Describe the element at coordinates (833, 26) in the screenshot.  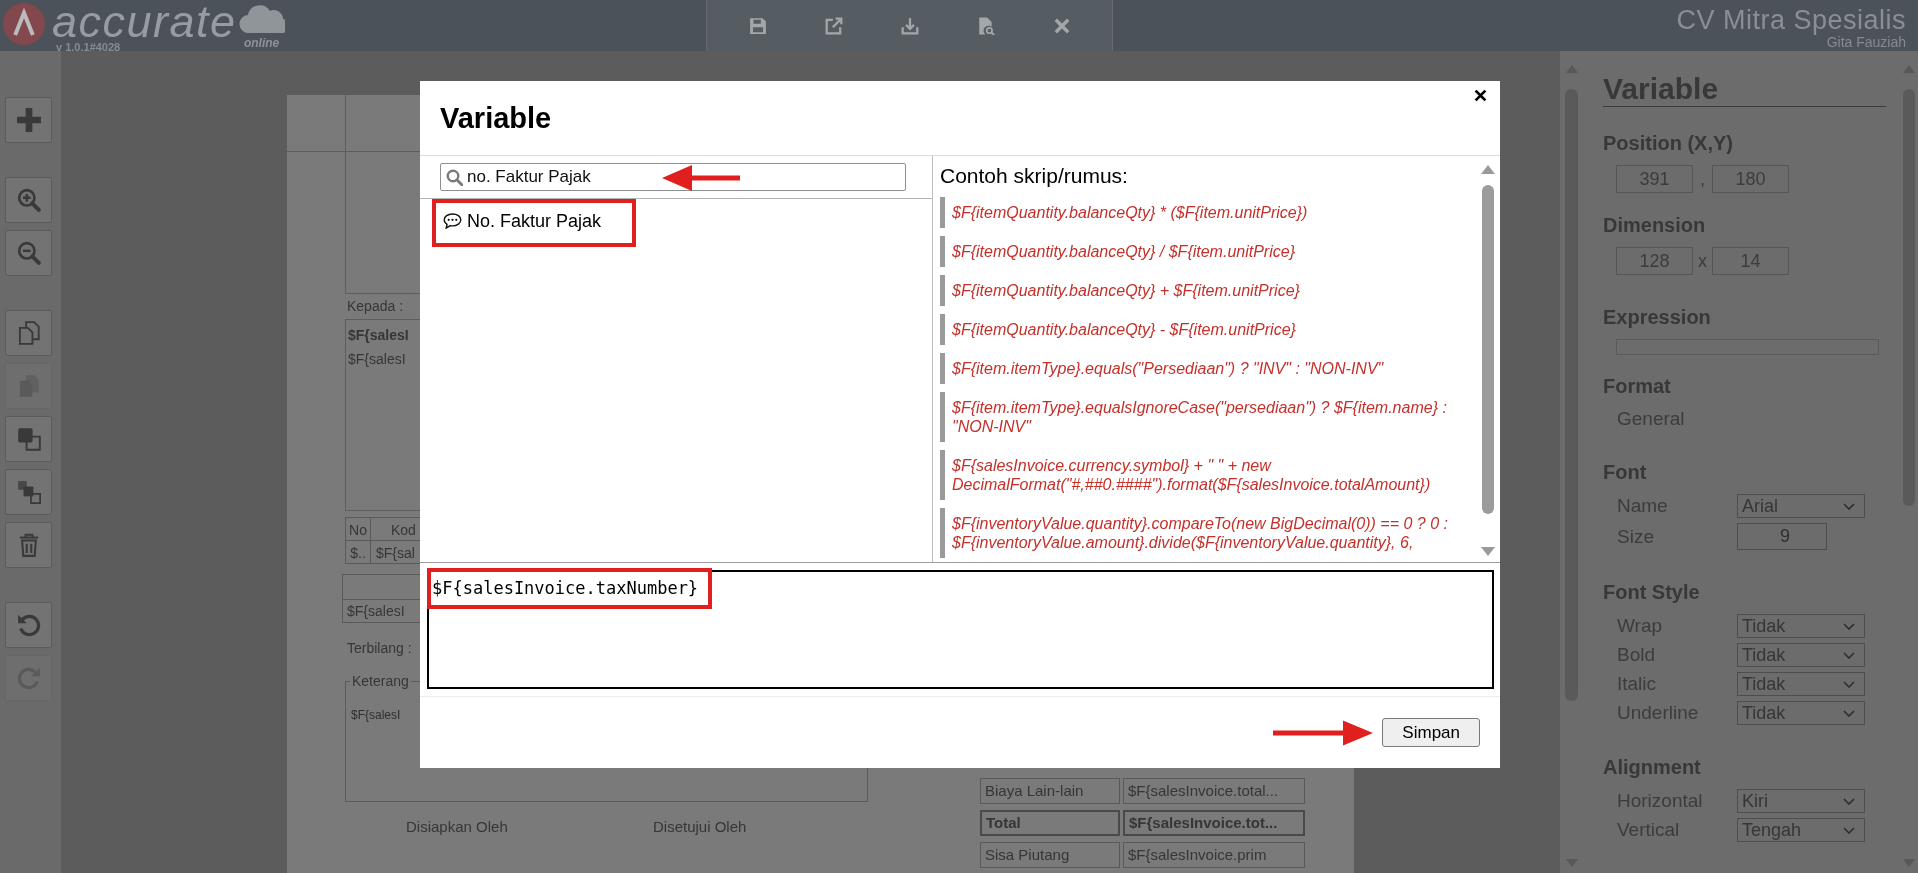
I see `export-icon` at that location.